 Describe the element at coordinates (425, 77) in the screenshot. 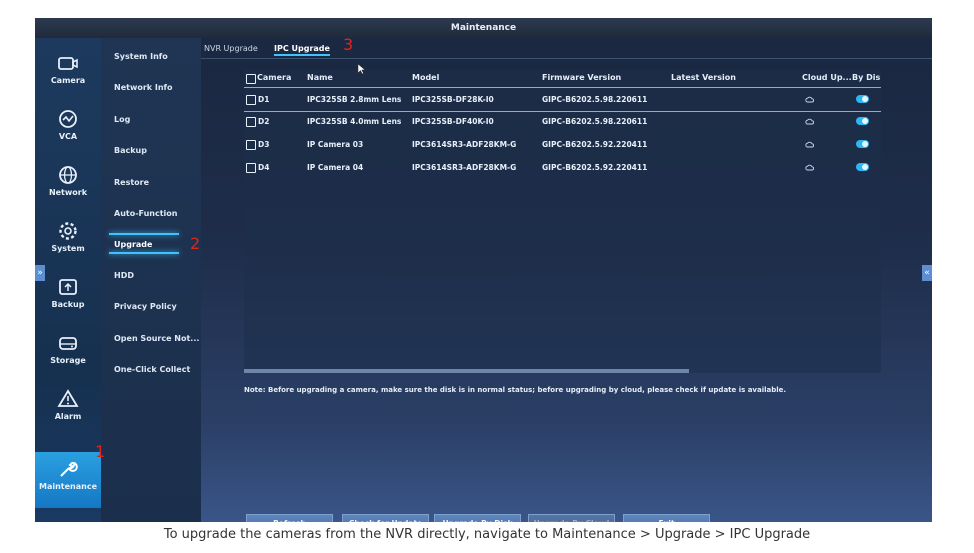

I see `col-model: Model` at that location.